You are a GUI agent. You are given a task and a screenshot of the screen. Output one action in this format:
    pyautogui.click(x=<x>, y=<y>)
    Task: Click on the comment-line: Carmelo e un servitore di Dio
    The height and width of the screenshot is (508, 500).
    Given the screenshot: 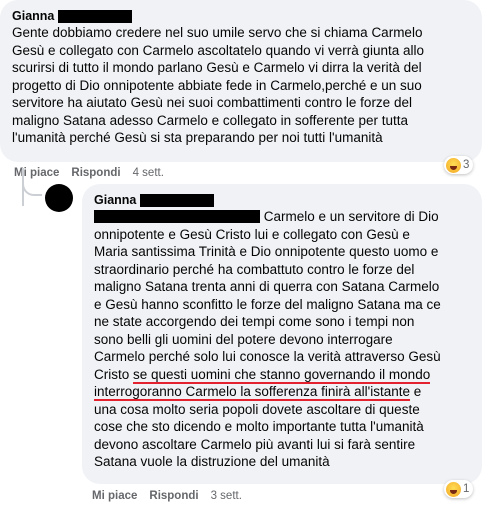 What is the action you would take?
    pyautogui.click(x=282, y=217)
    